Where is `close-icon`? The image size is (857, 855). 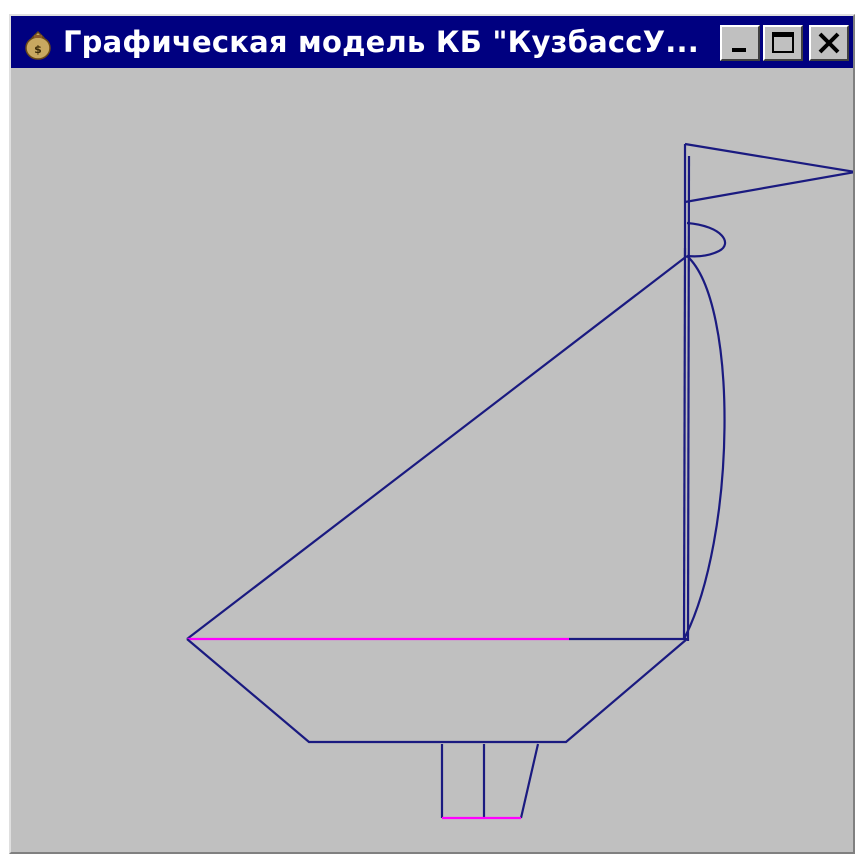
close-icon is located at coordinates (829, 43).